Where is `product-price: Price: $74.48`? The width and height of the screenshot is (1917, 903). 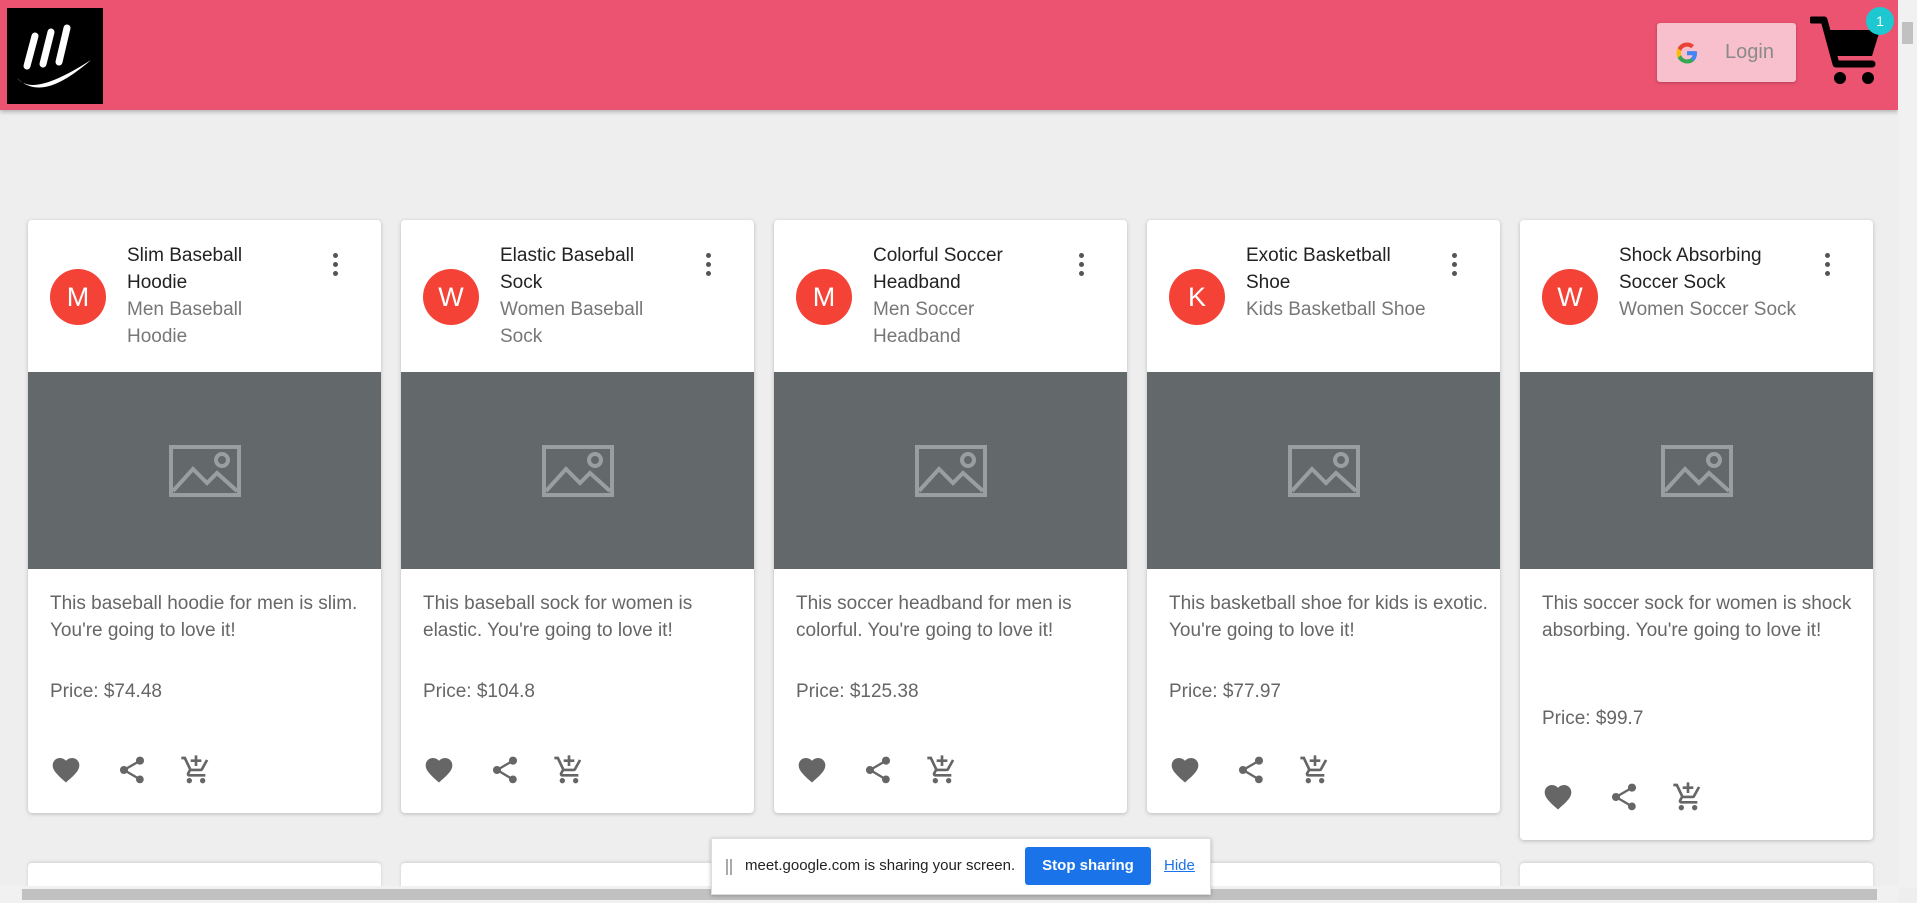 product-price: Price: $74.48 is located at coordinates (106, 691).